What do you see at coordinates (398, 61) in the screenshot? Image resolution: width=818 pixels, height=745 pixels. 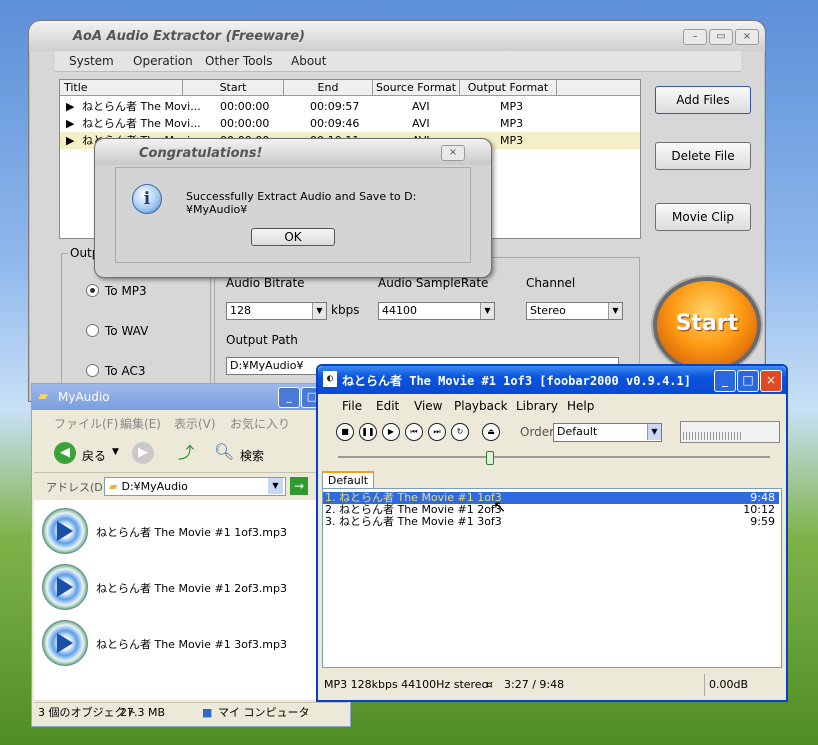 I see `aoa-menubar: System Operation Other Tools About` at bounding box center [398, 61].